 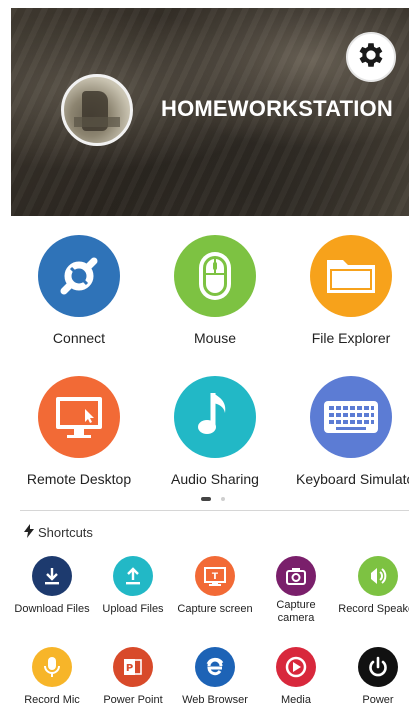 I want to click on shortcut-label: Power Point, so click(x=133, y=700).